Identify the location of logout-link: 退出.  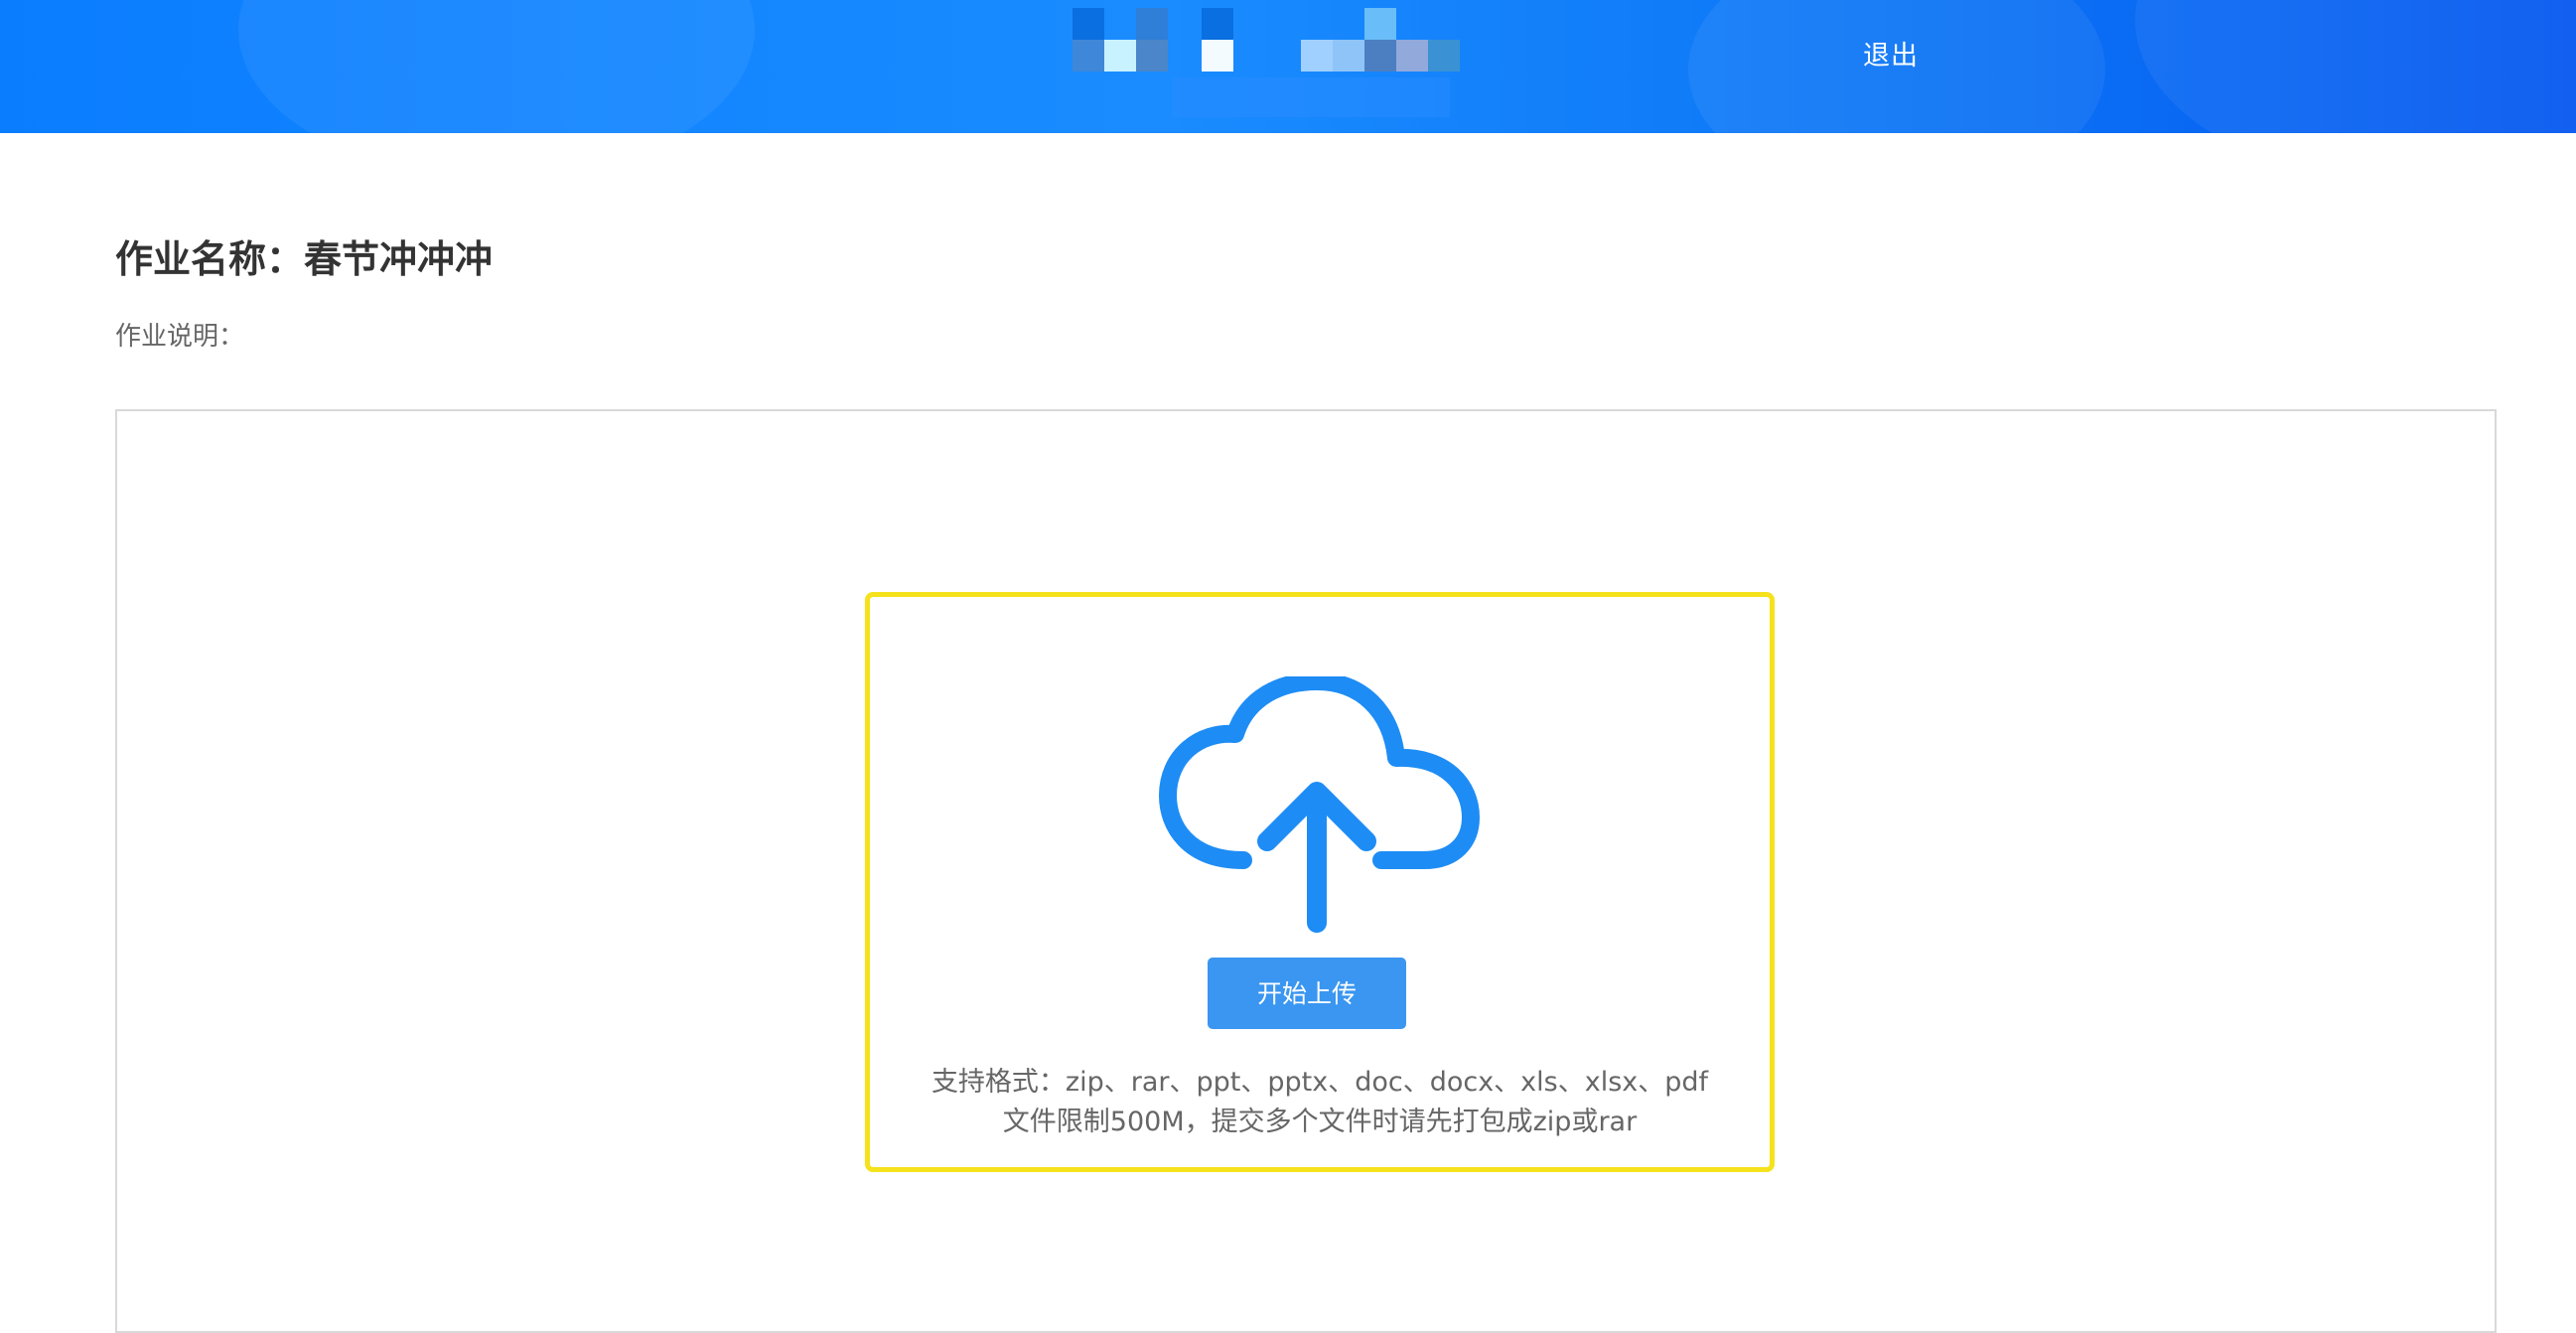
(1891, 53).